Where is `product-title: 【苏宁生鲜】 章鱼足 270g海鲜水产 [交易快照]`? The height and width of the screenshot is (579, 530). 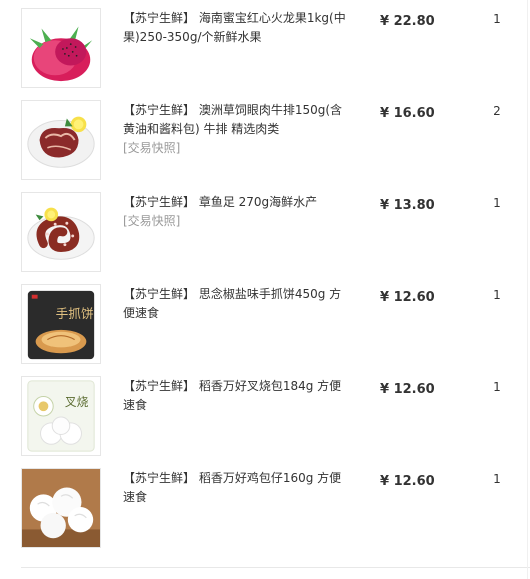 product-title: 【苏宁生鲜】 章鱼足 270g海鲜水产 [交易快照] is located at coordinates (235, 212).